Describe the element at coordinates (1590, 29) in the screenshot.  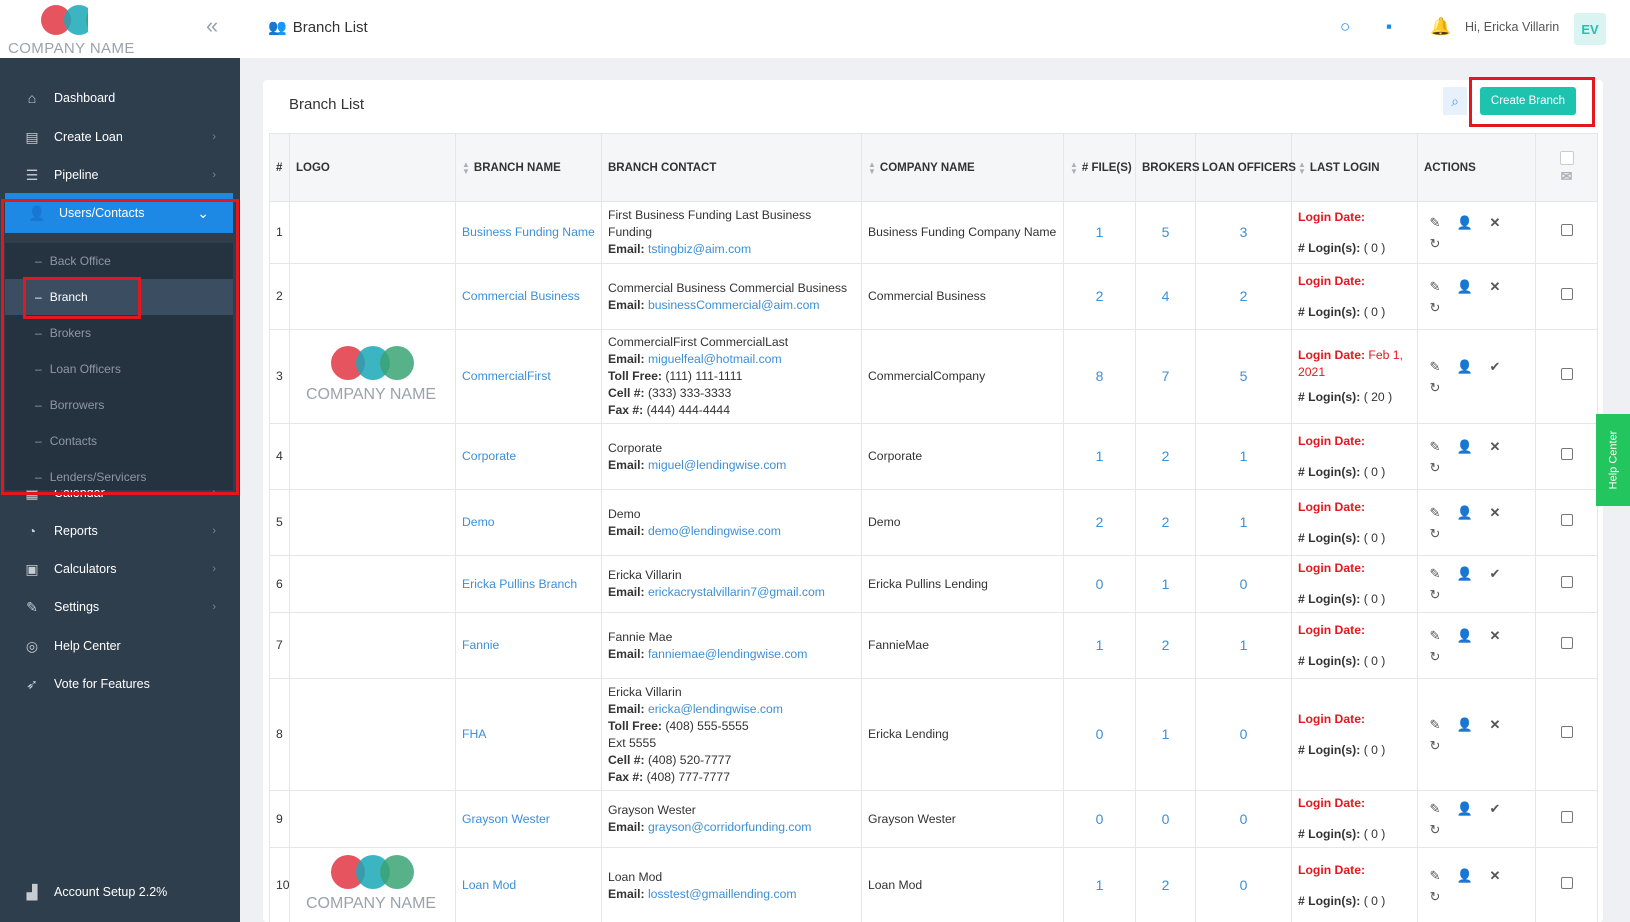
I see `avatar: EV` at that location.